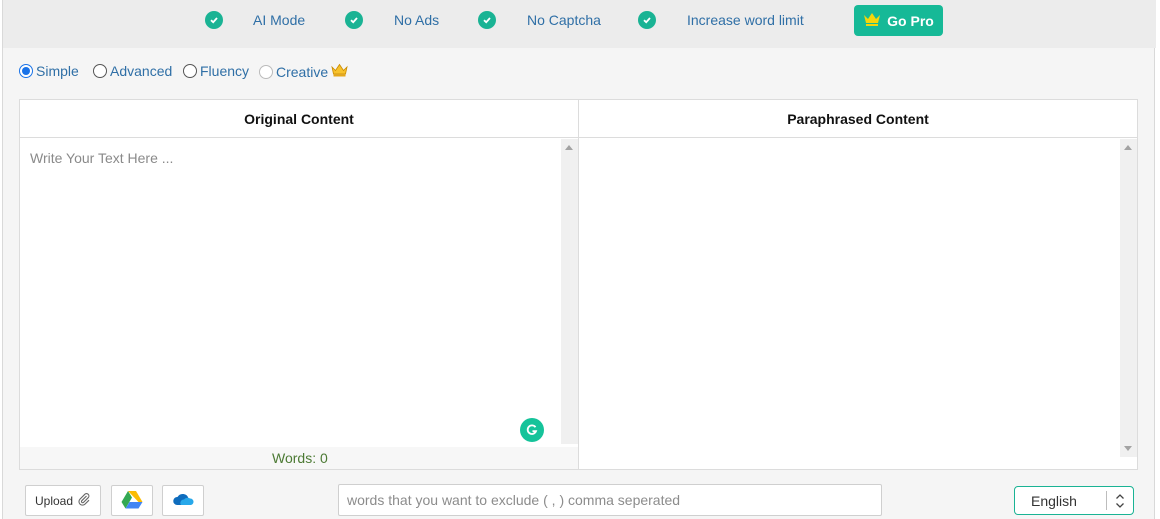 The height and width of the screenshot is (519, 1160). Describe the element at coordinates (564, 20) in the screenshot. I see `feature-no-captcha: No Captcha` at that location.